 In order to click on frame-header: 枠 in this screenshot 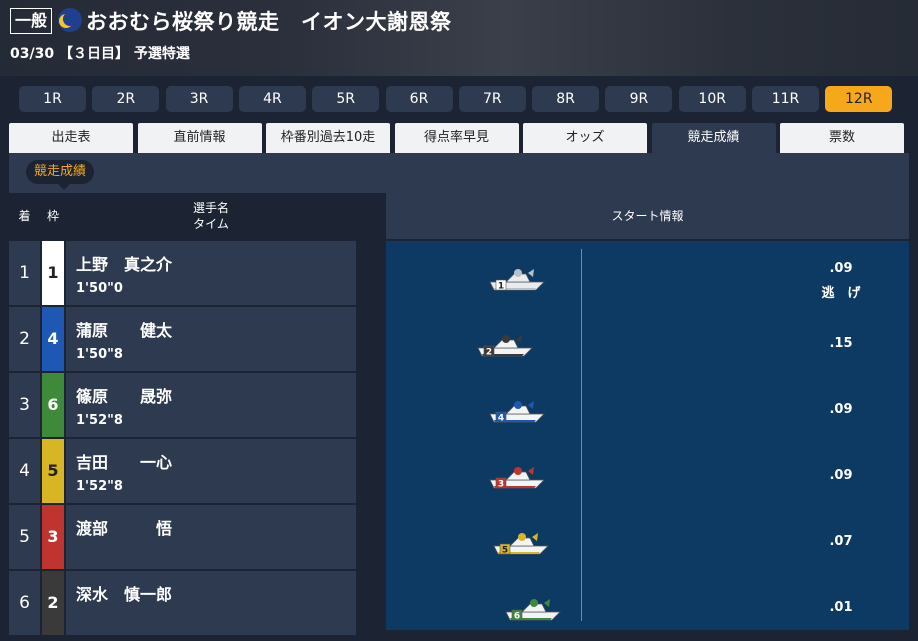, I will do `click(52, 216)`.